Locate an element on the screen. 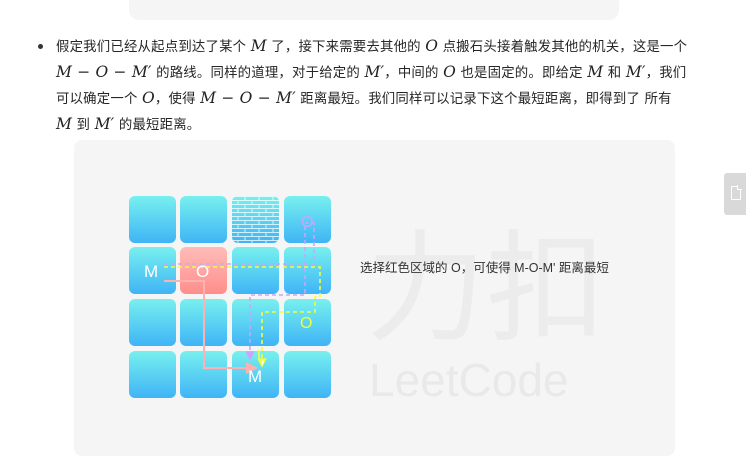  label-m-end-prime: ′ is located at coordinates (262, 366).